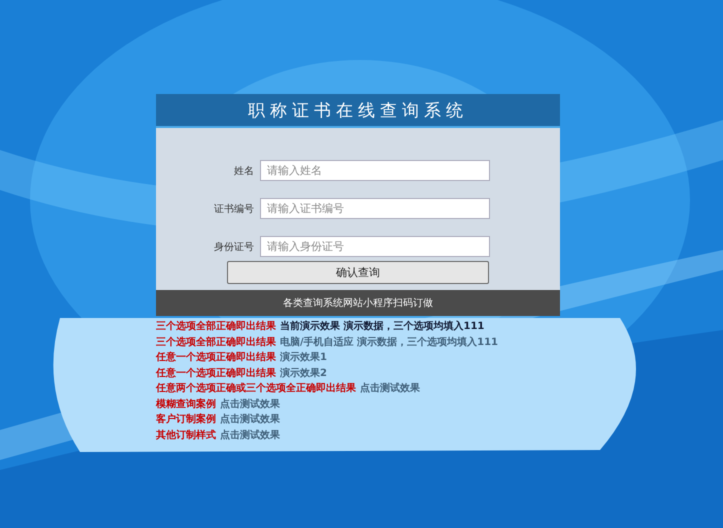 The image size is (723, 528). I want to click on input-field: 请输入身份证号, so click(375, 246).